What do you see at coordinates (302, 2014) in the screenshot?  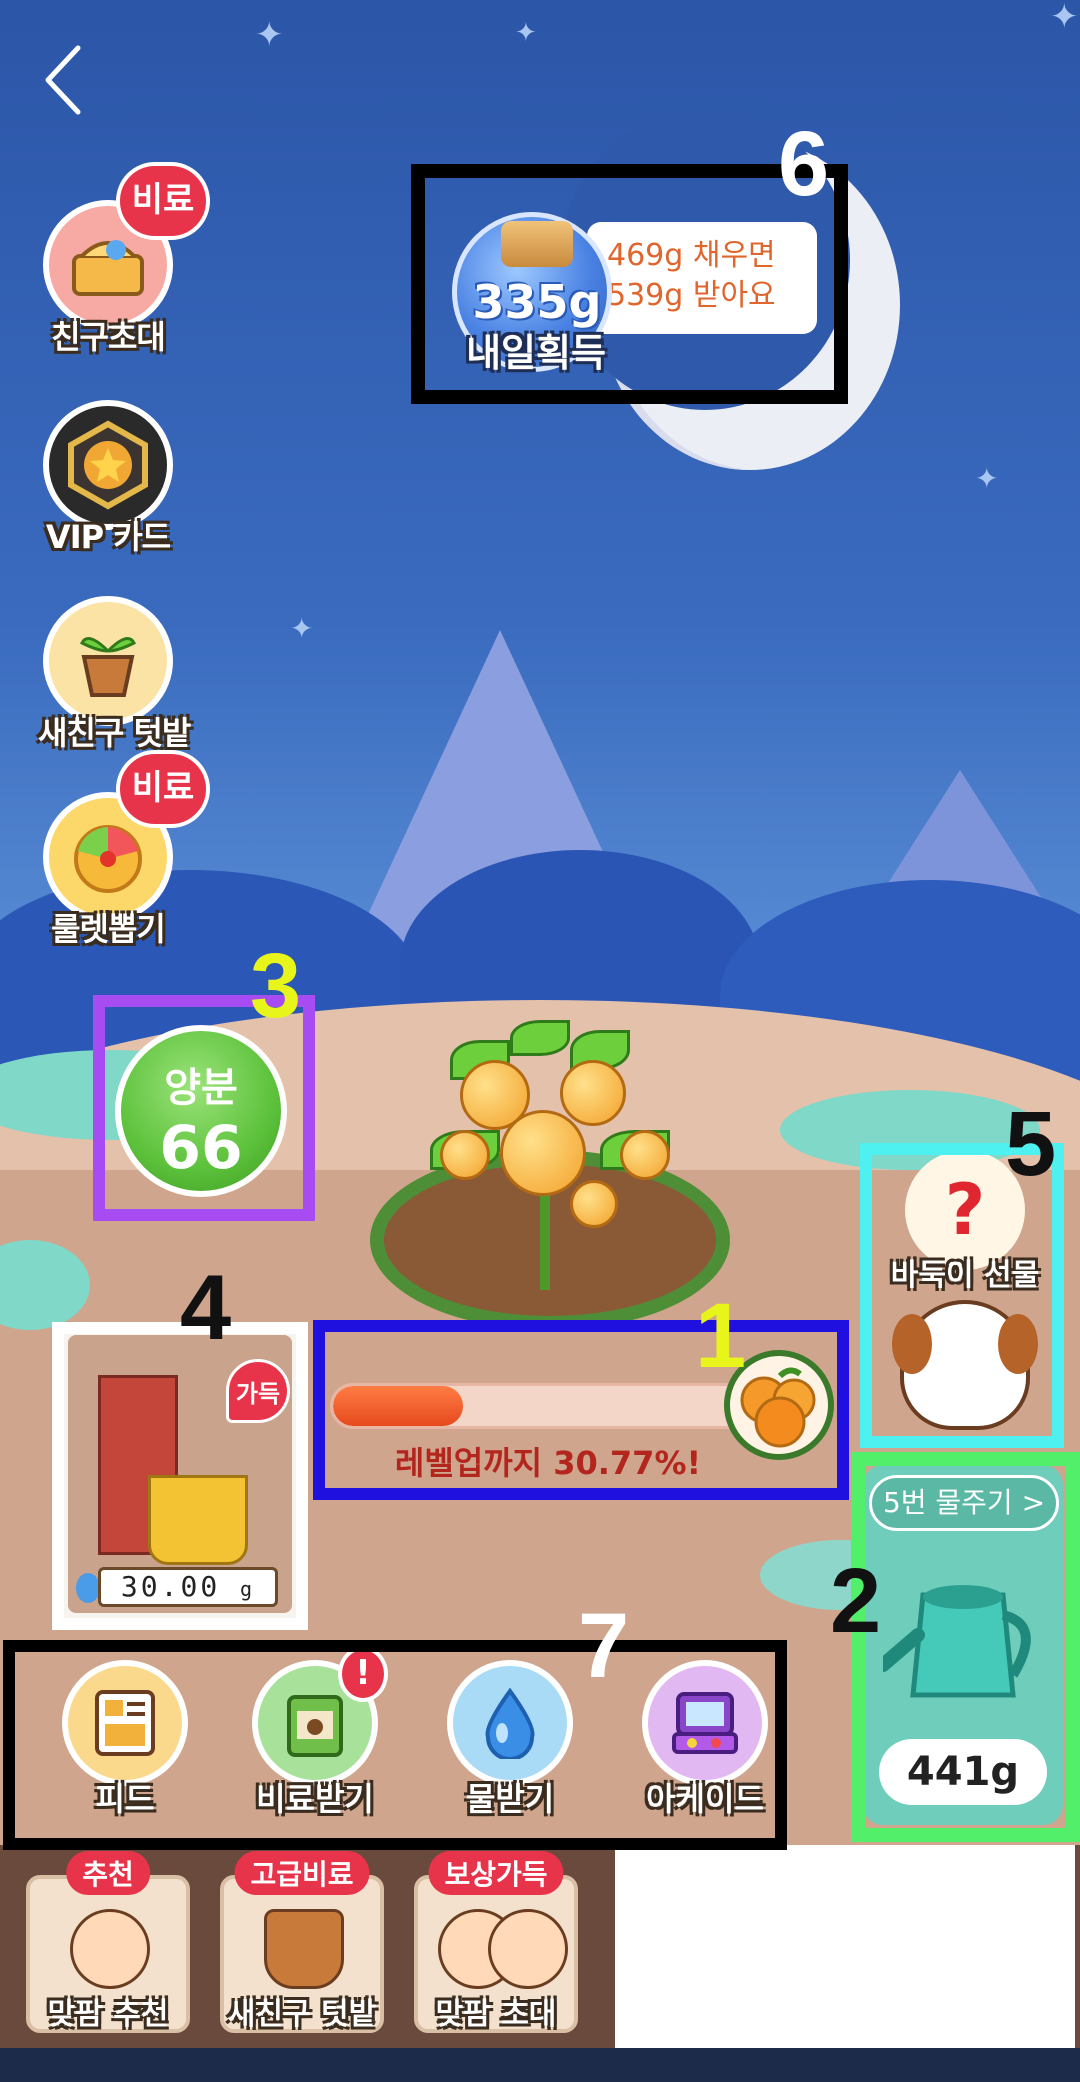 I see `new-friend-garden-card-label: 새친구 텃밭` at bounding box center [302, 2014].